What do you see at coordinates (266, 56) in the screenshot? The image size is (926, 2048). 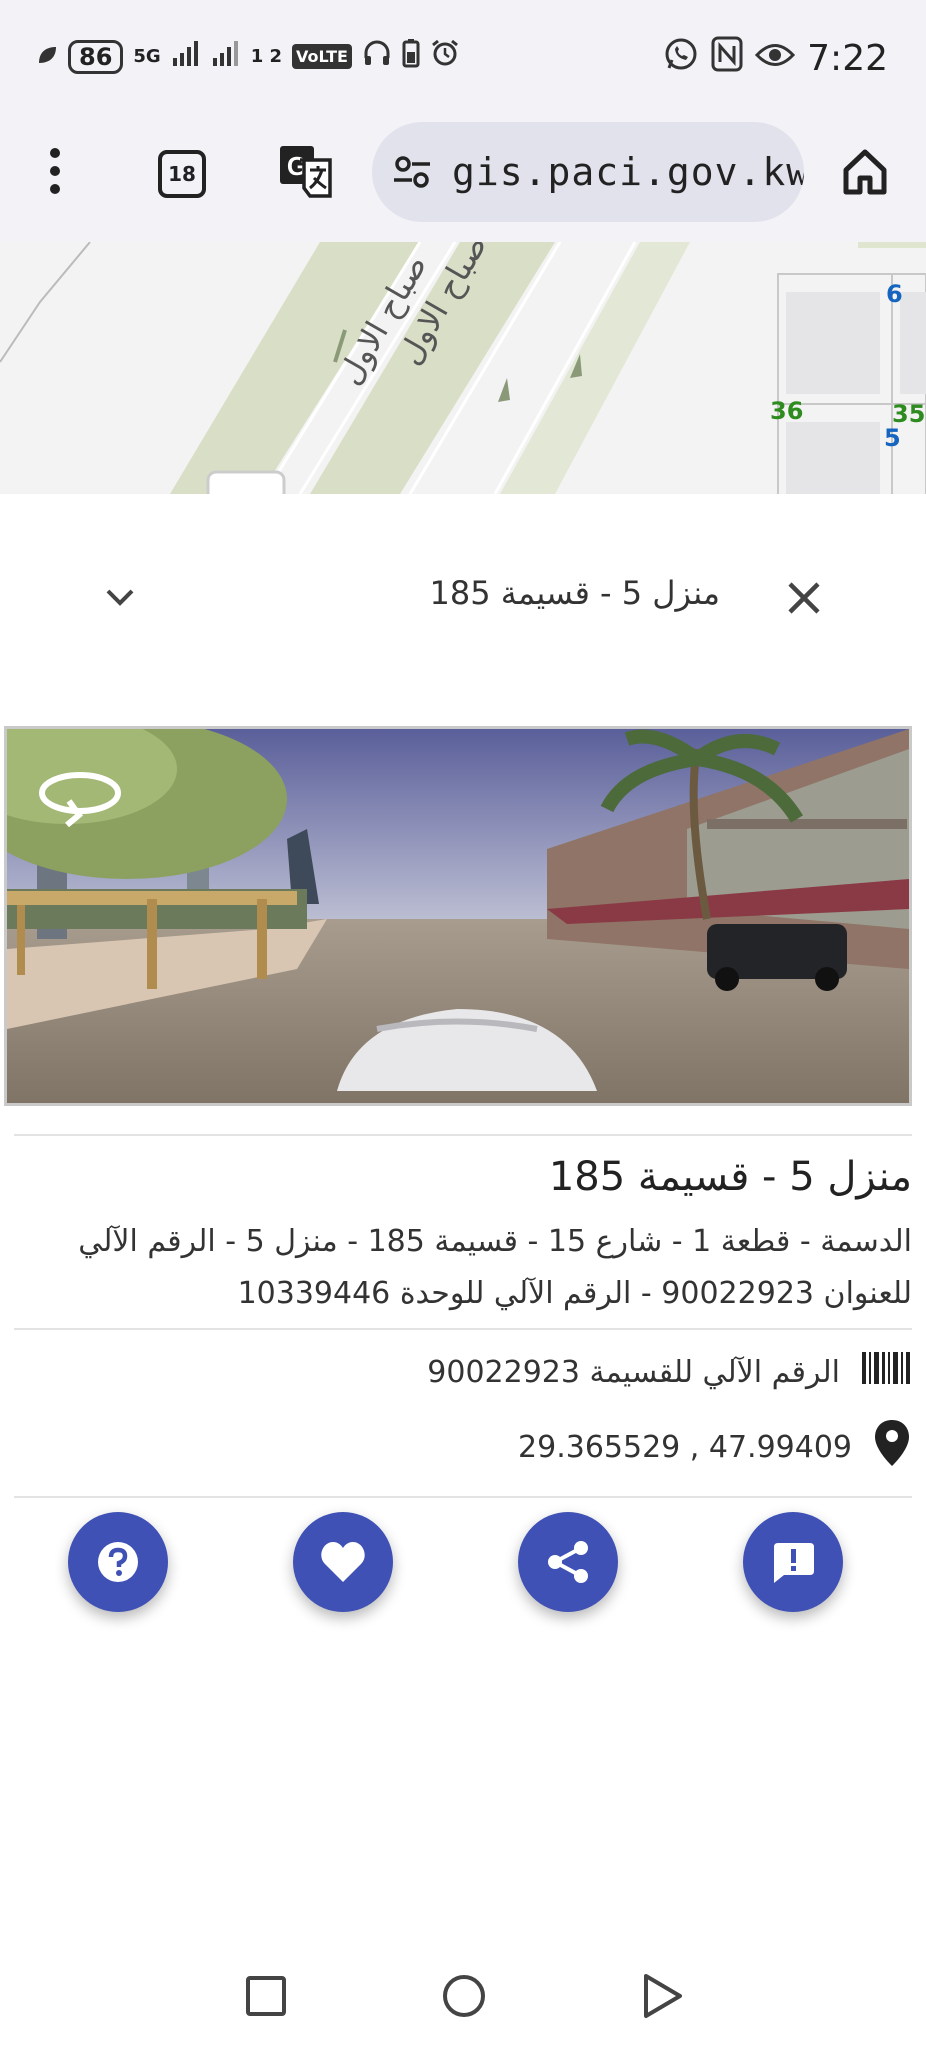 I see `sim-slot-label: 1 2` at bounding box center [266, 56].